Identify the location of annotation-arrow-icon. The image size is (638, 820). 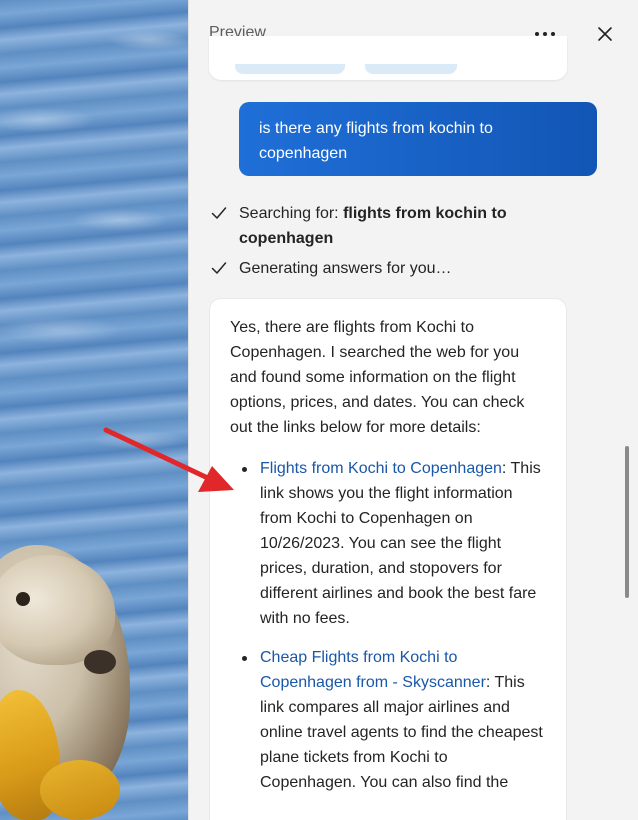
(168, 459).